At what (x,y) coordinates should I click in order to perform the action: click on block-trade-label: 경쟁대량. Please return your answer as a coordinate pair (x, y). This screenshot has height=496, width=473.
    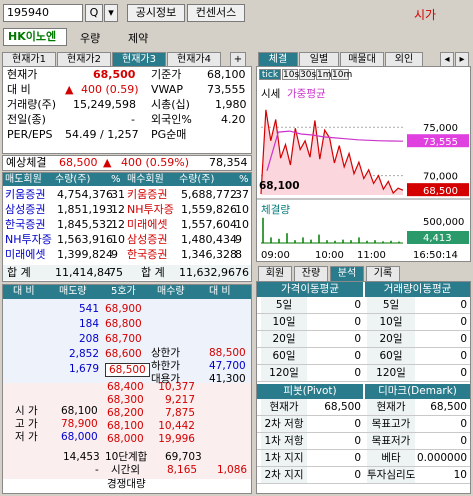
    Looking at the image, I should click on (126, 484).